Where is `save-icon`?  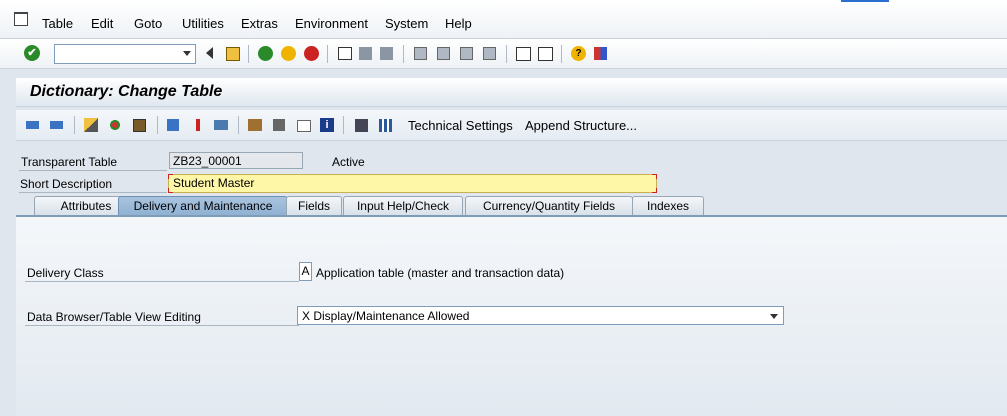
save-icon is located at coordinates (233, 54).